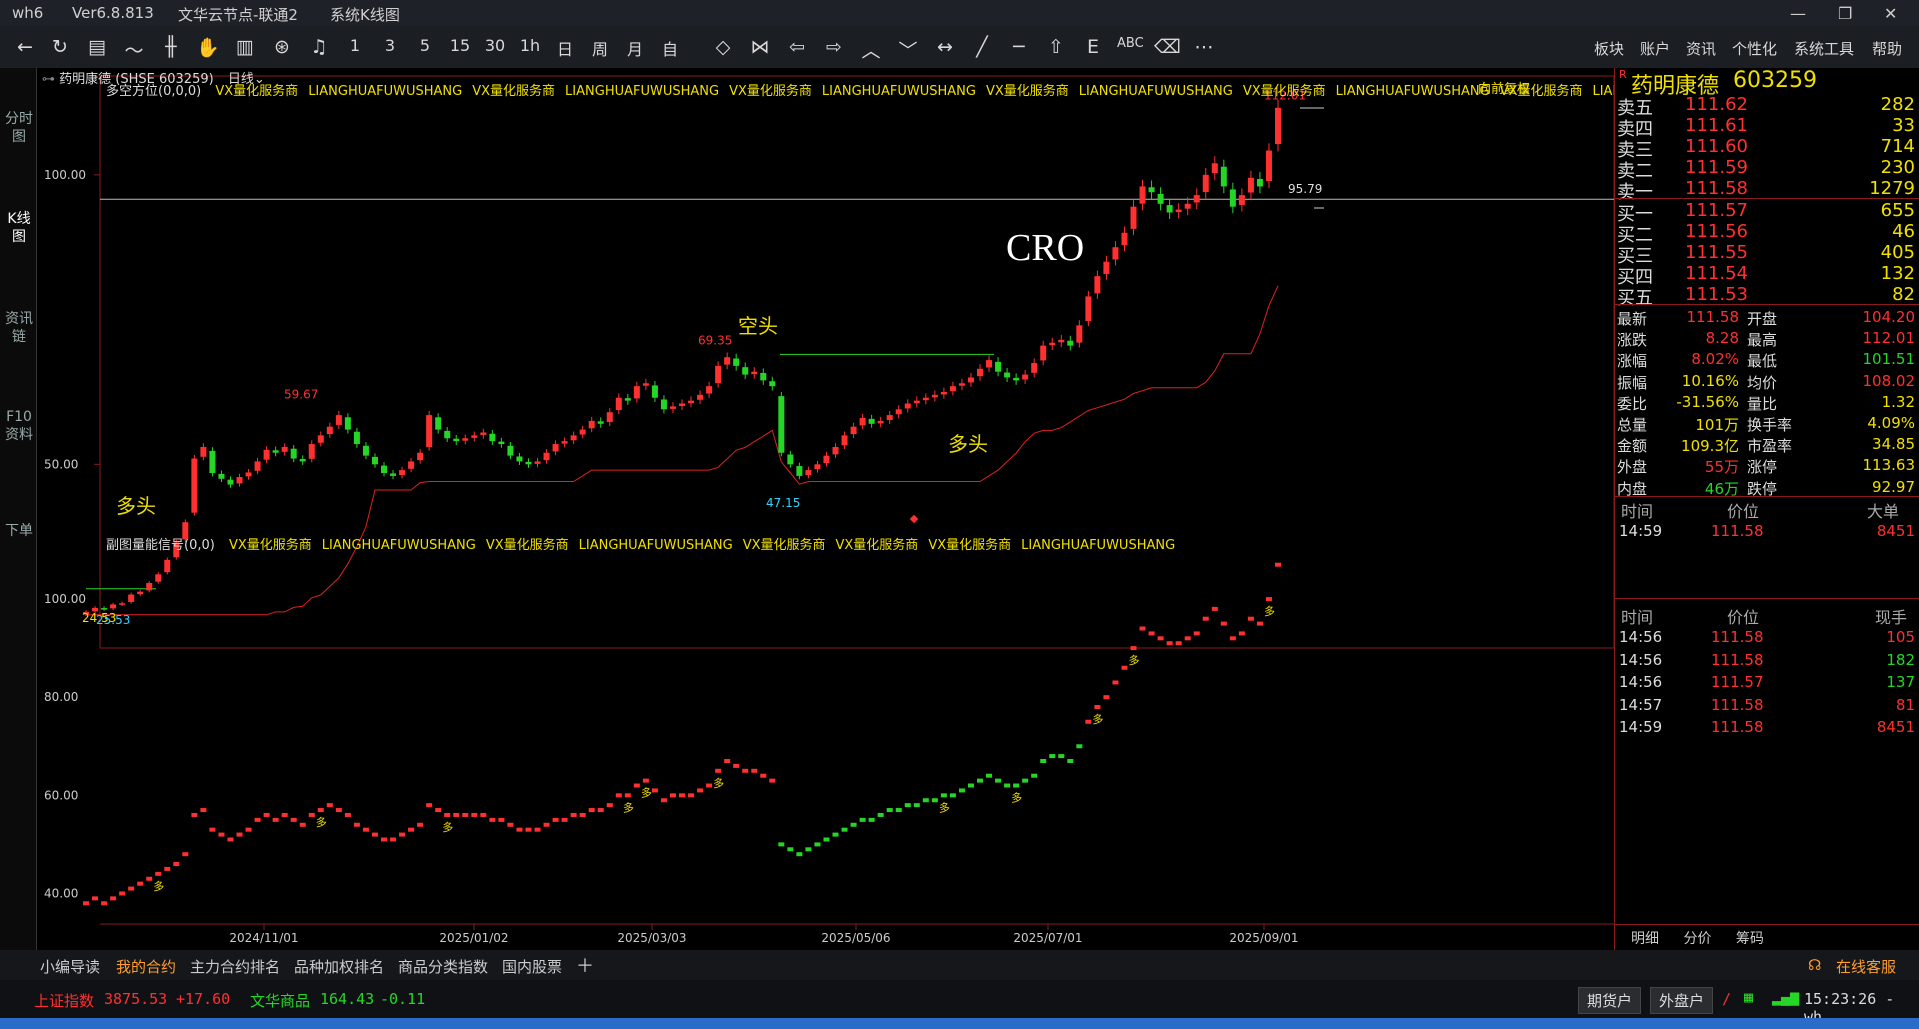 The image size is (1919, 1029). I want to click on draw-icon: ▥, so click(245, 47).